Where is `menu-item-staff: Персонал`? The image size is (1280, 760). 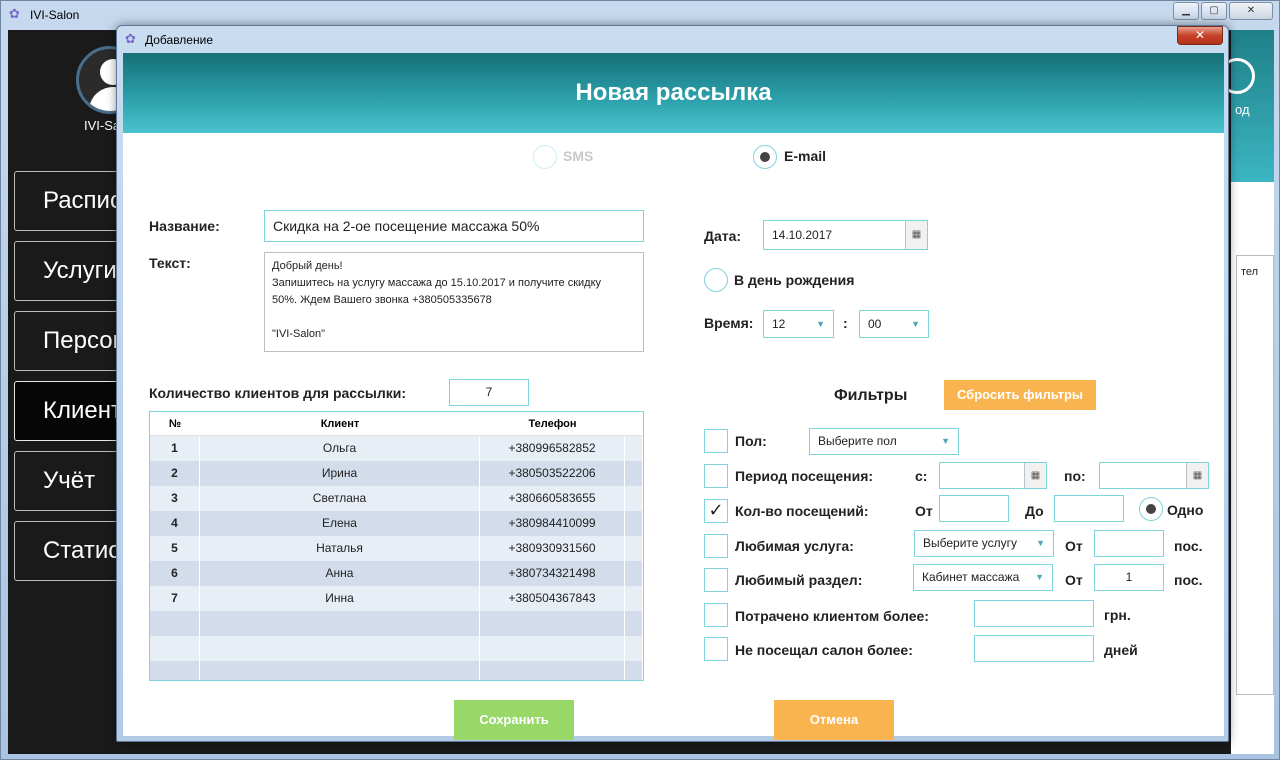 menu-item-staff: Персонал is located at coordinates (69, 341).